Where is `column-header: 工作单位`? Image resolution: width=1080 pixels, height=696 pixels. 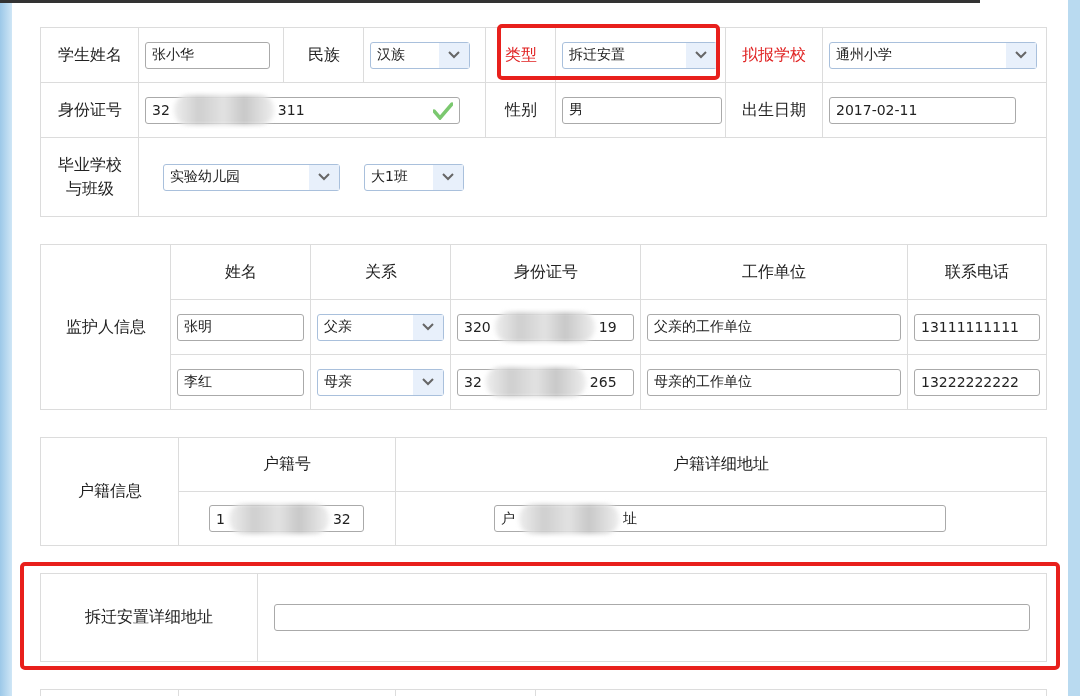 column-header: 工作单位 is located at coordinates (774, 271).